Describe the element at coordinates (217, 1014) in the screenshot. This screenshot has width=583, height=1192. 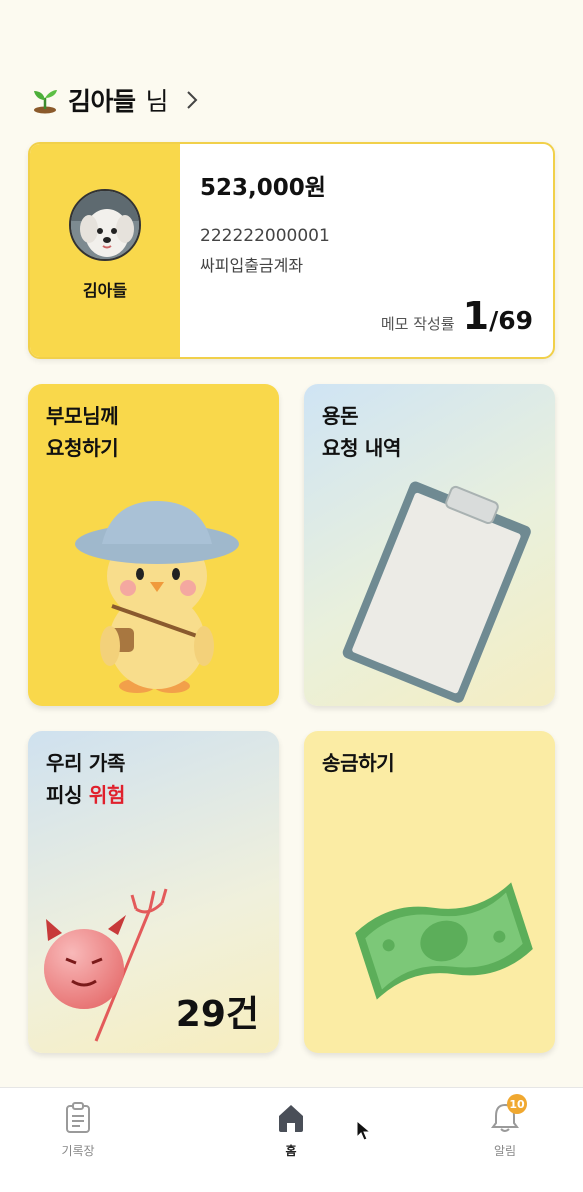
I see `phishing-count: 29건` at that location.